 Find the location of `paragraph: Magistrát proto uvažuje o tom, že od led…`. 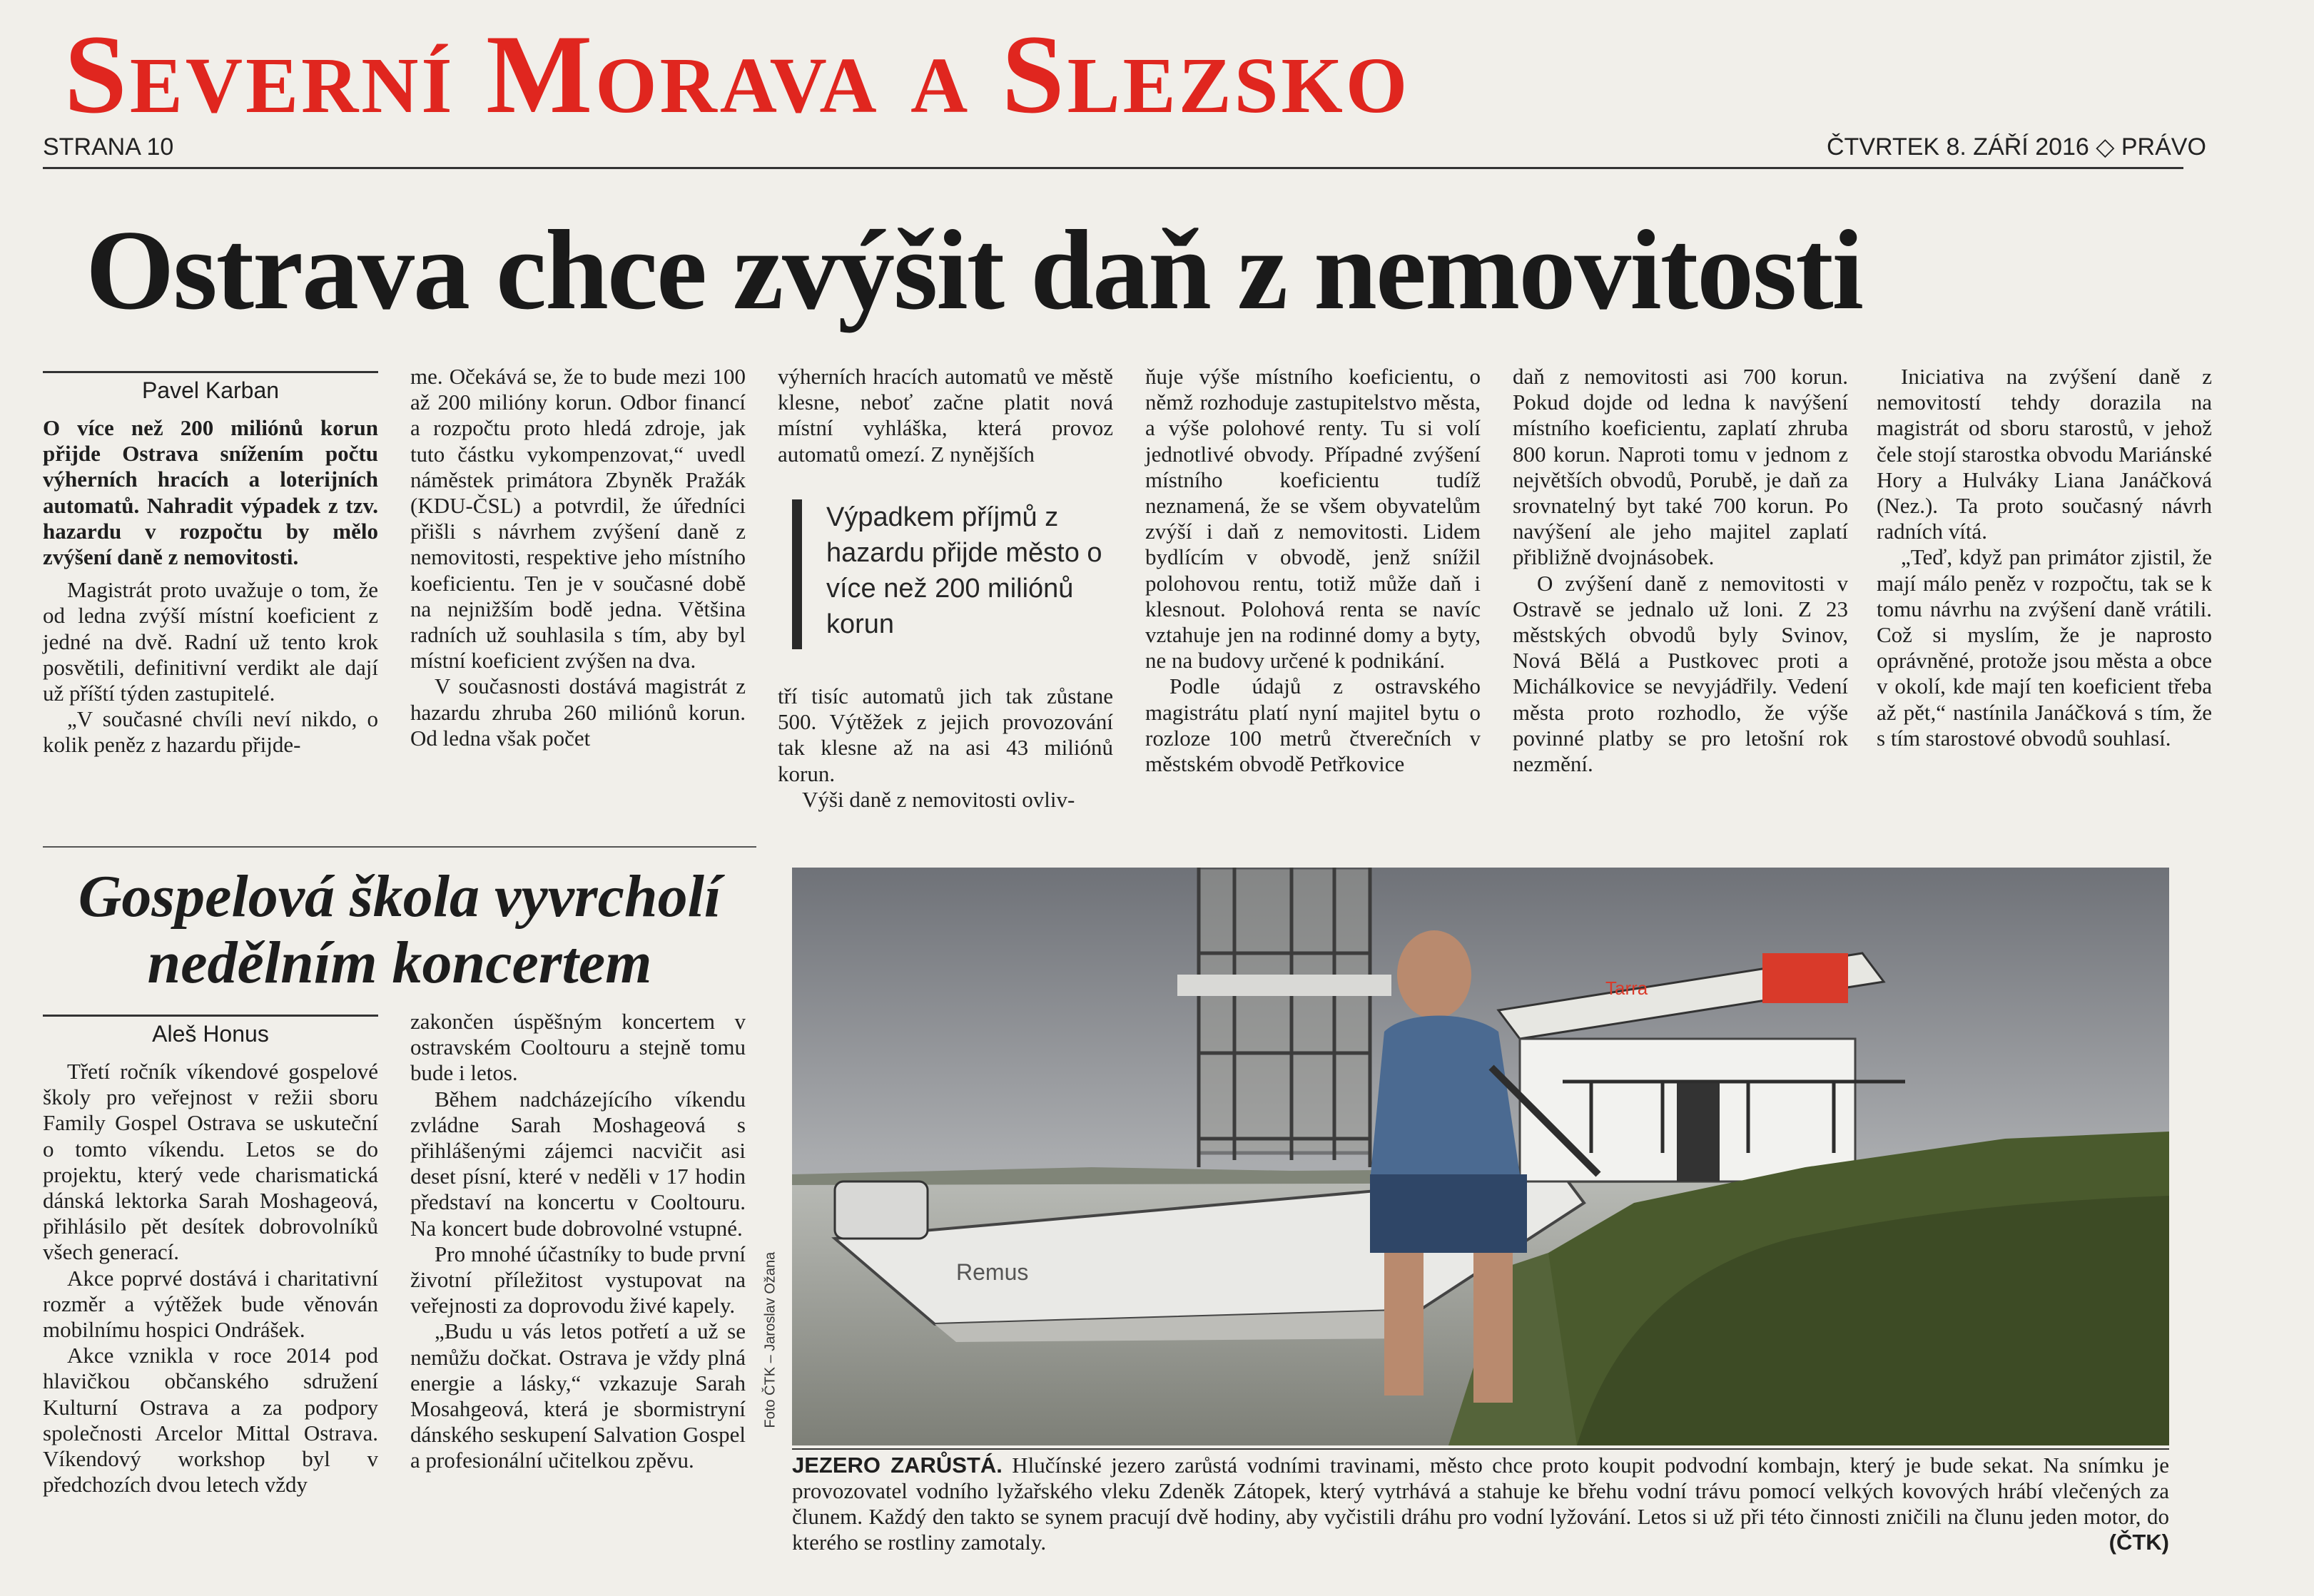

paragraph: Magistrát proto uvažuje o tom, že od led… is located at coordinates (210, 641).